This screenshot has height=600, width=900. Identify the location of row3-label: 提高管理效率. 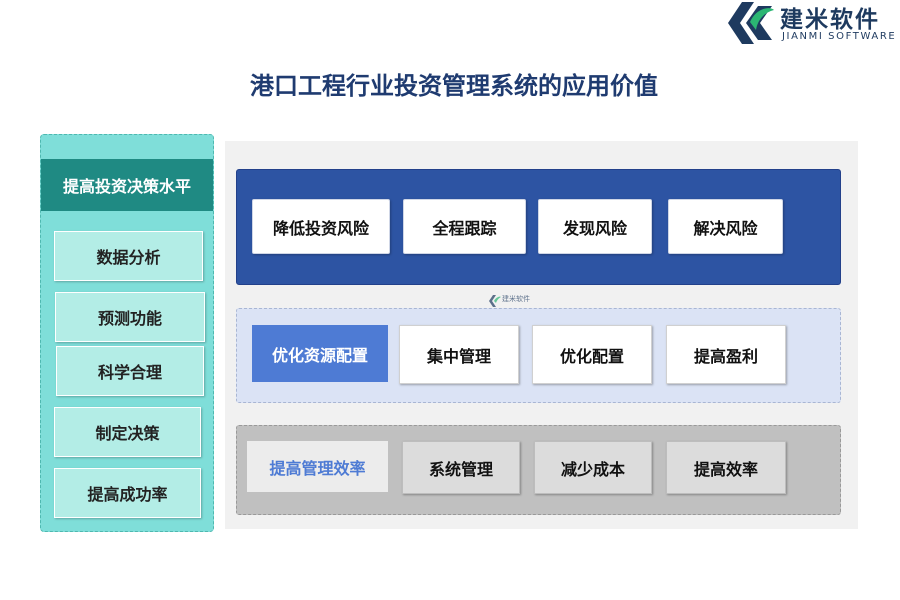
(317, 466).